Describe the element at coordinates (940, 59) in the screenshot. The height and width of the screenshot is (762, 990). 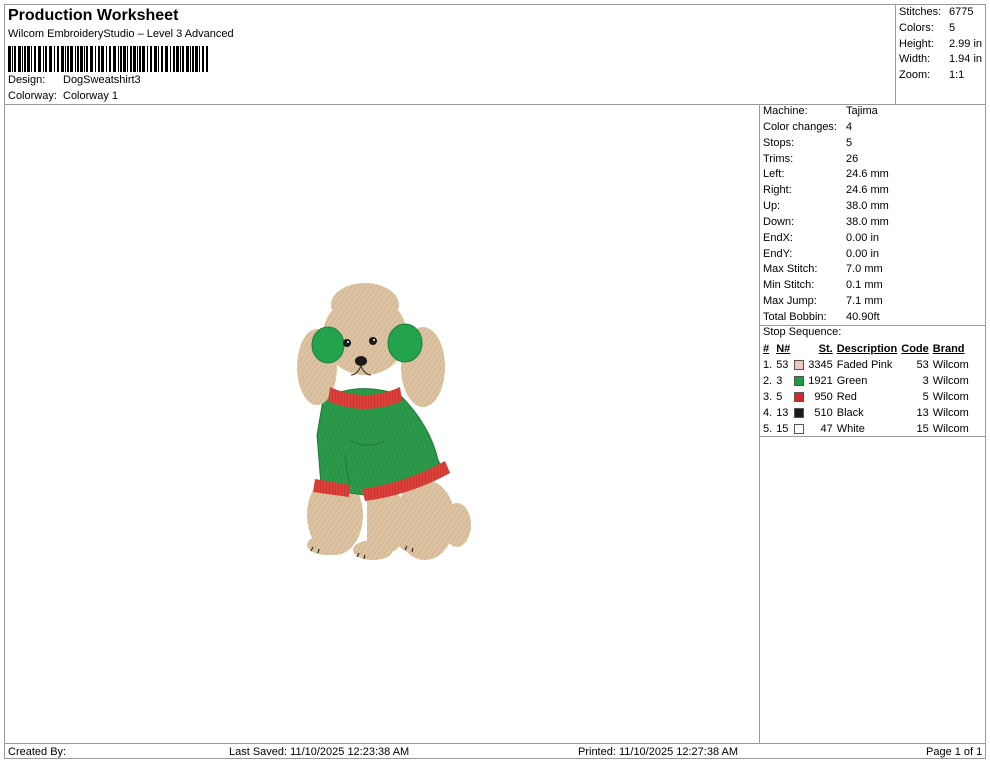
I see `summary-row: Width: 1.94 in` at that location.